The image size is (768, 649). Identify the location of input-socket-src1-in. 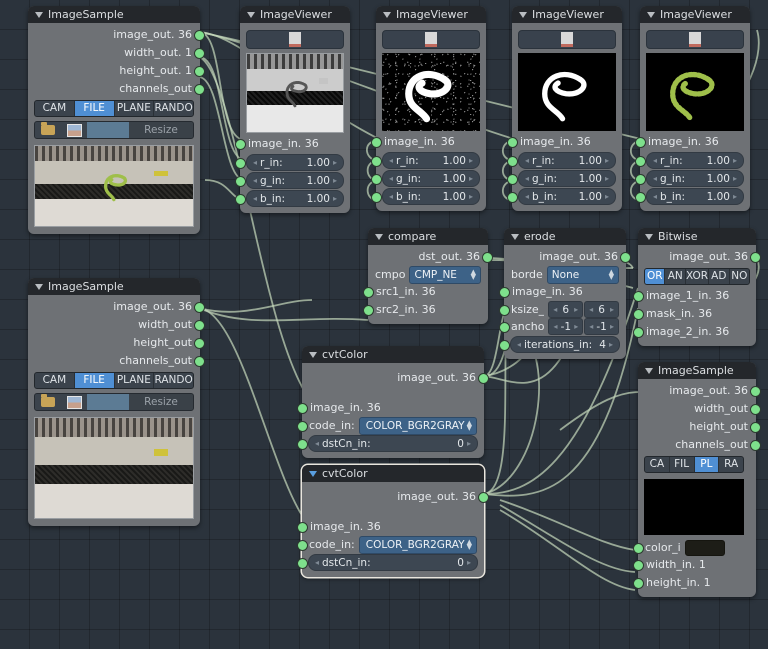
(368, 292).